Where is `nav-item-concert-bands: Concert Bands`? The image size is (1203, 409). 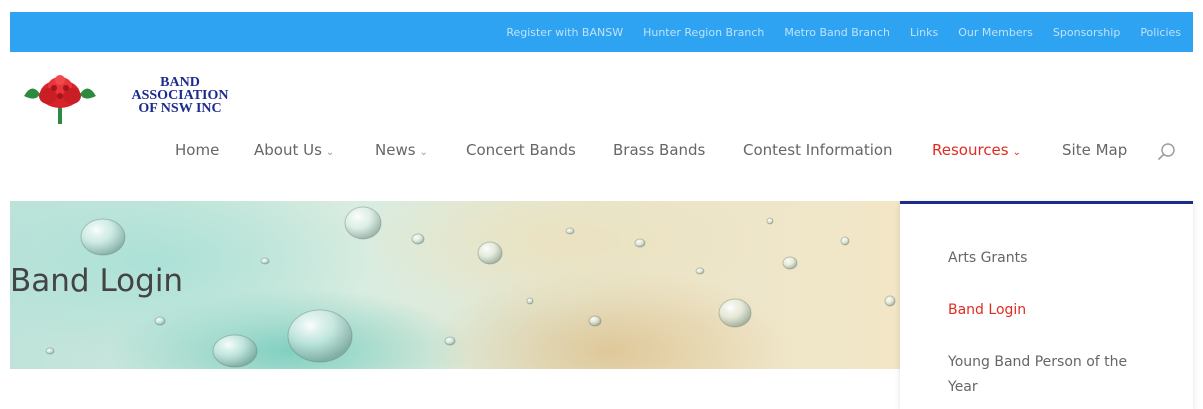
nav-item-concert-bands: Concert Bands is located at coordinates (521, 150).